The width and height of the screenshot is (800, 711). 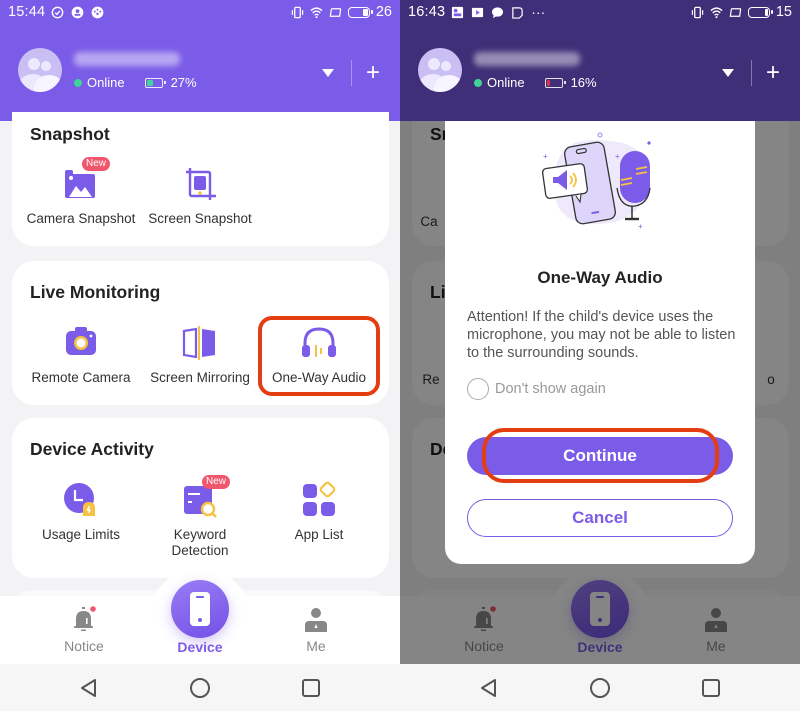 I want to click on tile-app-list: App List, so click(x=319, y=511).